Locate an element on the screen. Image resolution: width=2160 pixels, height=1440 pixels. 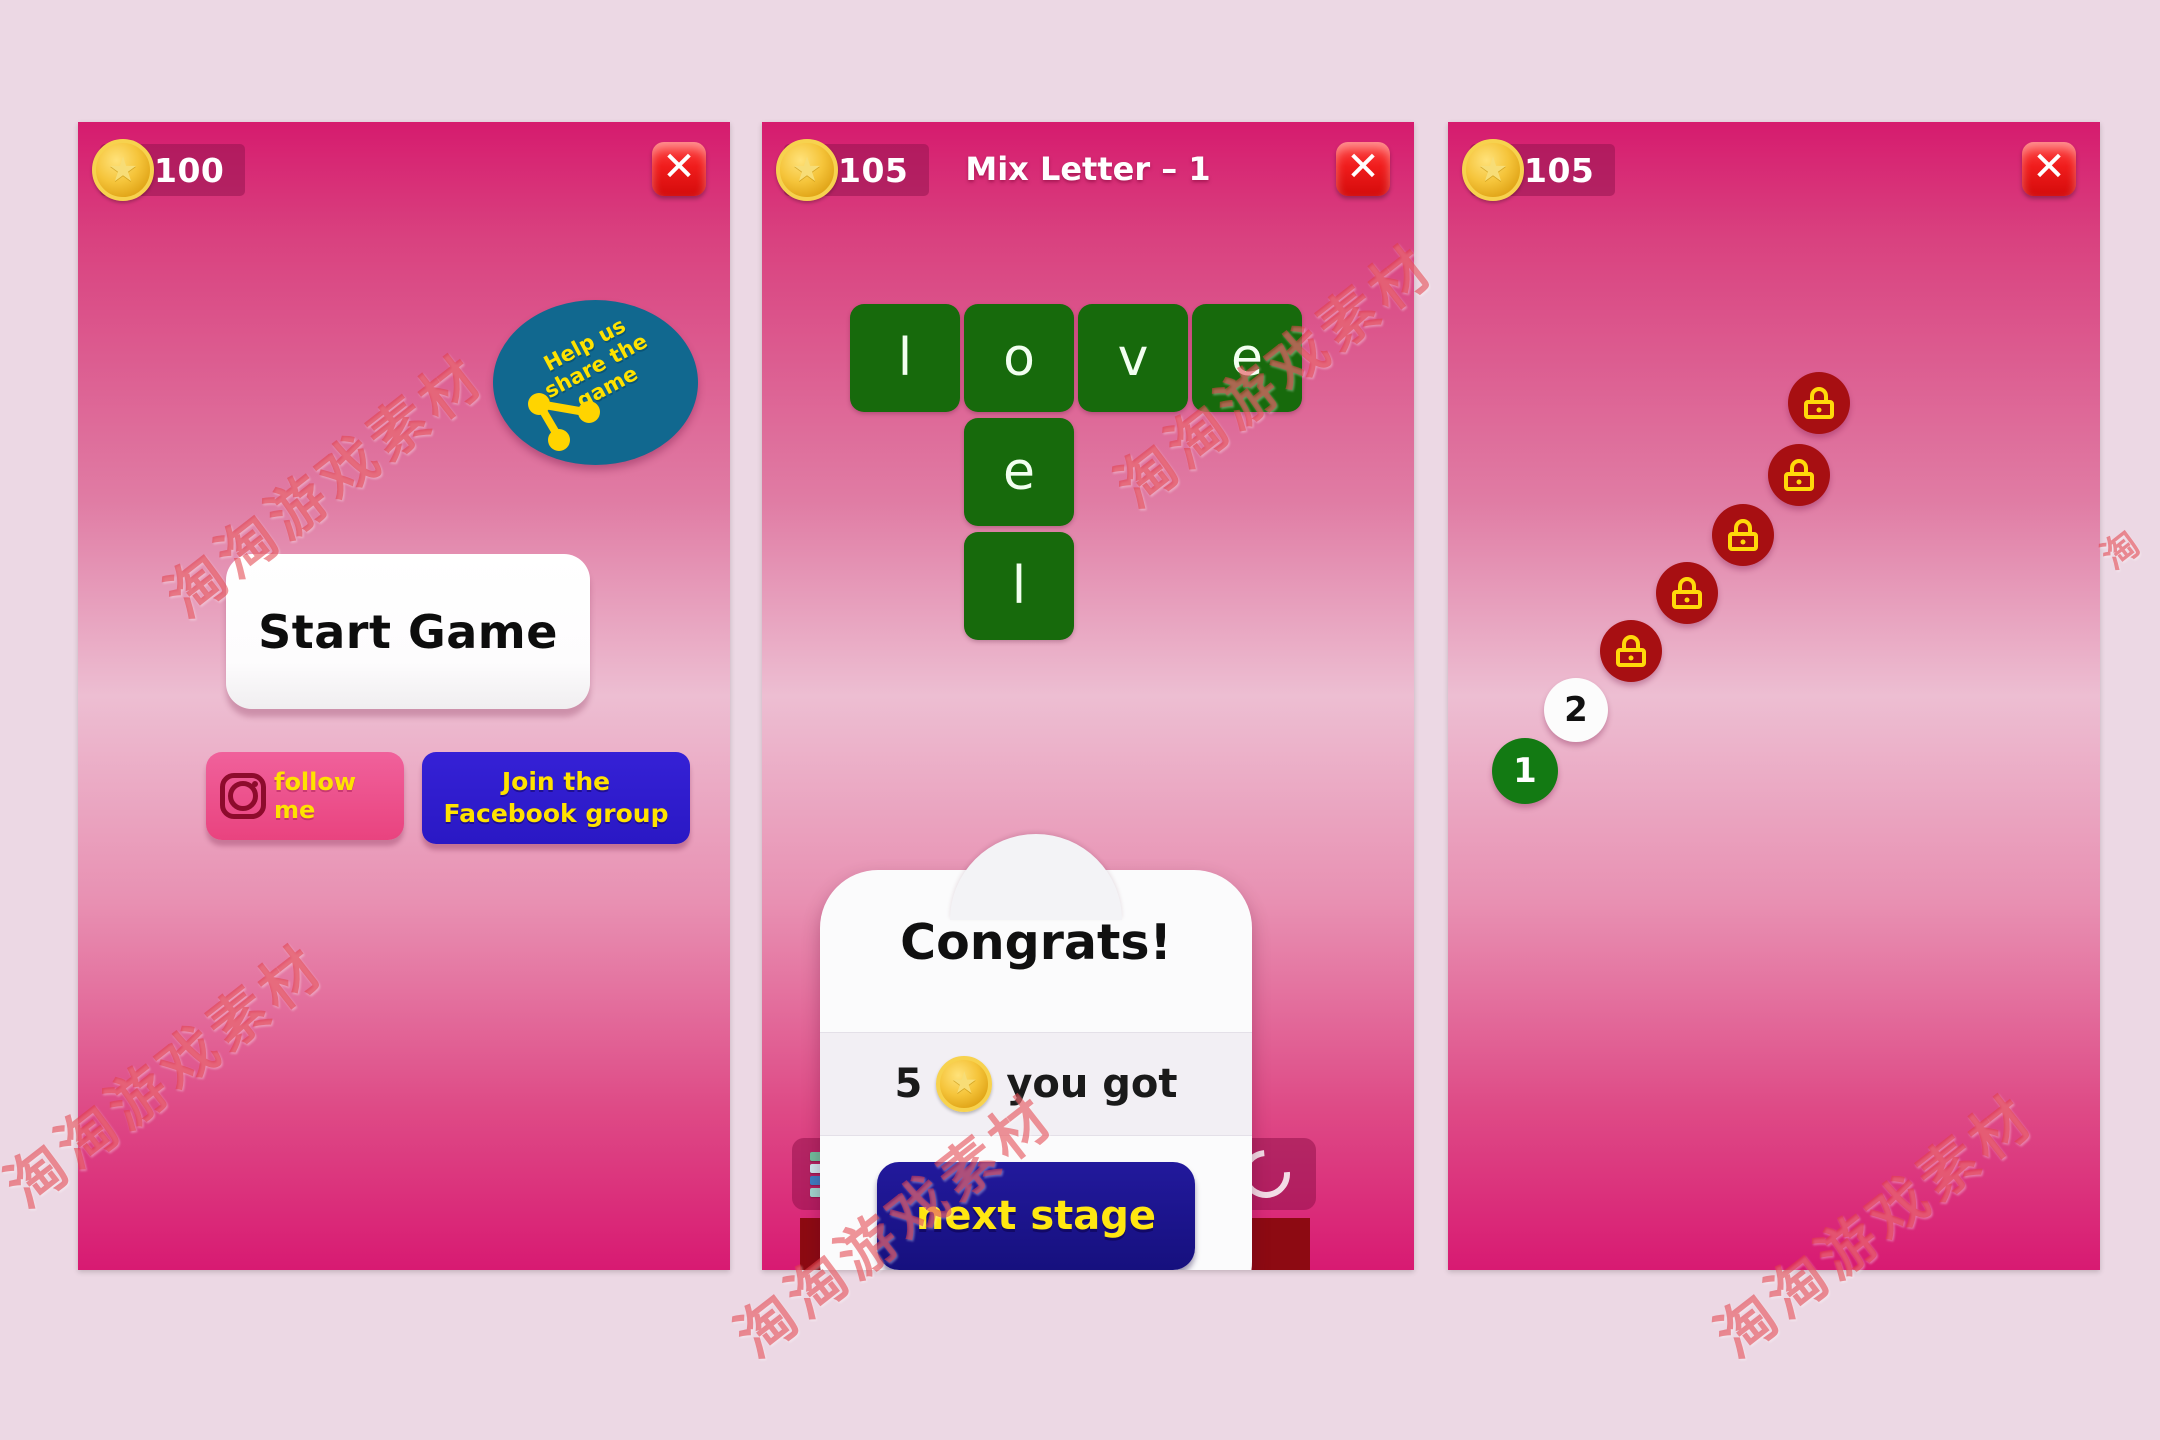
coin-badge: ★ 100 is located at coordinates (168, 170).